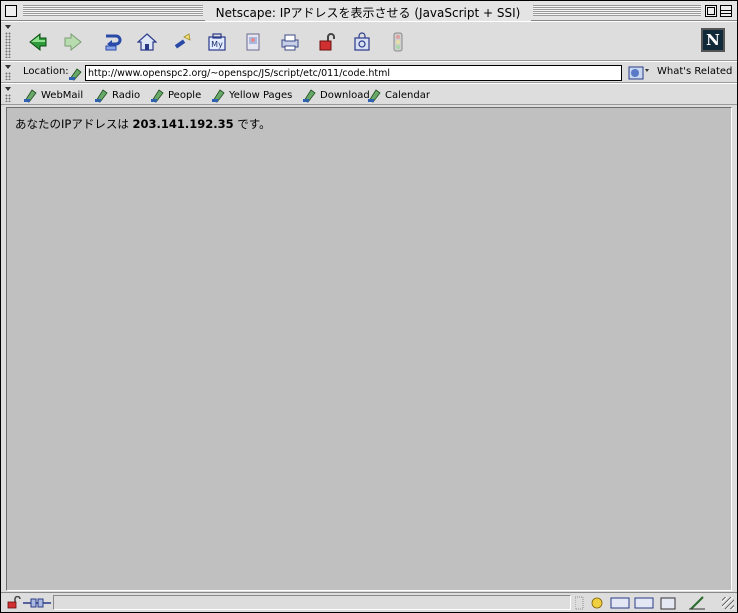 This screenshot has width=738, height=613. I want to click on home-icon, so click(147, 42).